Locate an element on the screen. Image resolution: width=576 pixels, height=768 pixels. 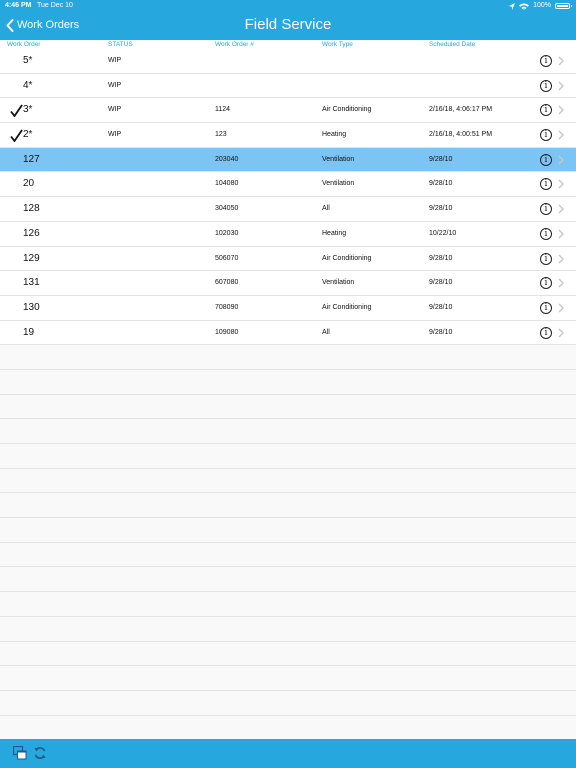
column-header-status: STATUS is located at coordinates (120, 44).